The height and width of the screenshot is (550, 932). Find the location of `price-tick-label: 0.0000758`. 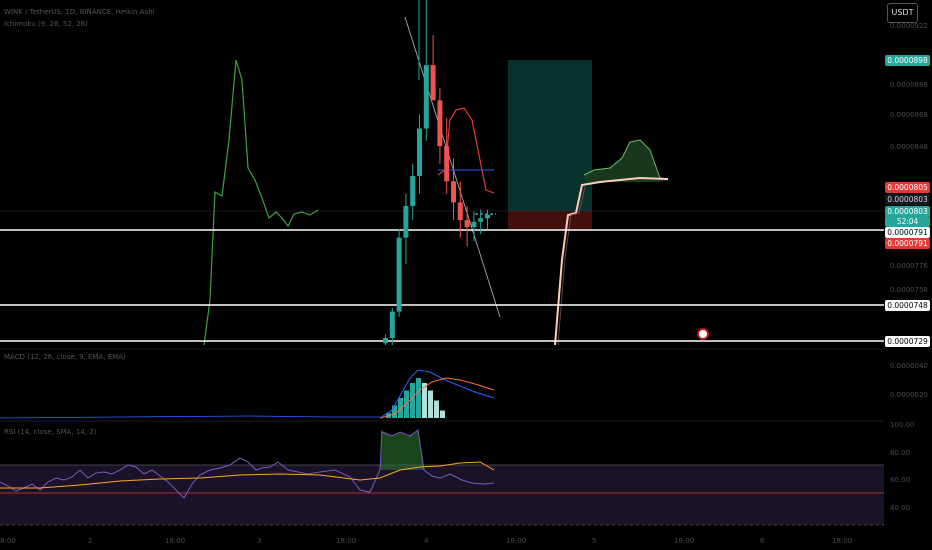

price-tick-label: 0.0000758 is located at coordinates (909, 290).